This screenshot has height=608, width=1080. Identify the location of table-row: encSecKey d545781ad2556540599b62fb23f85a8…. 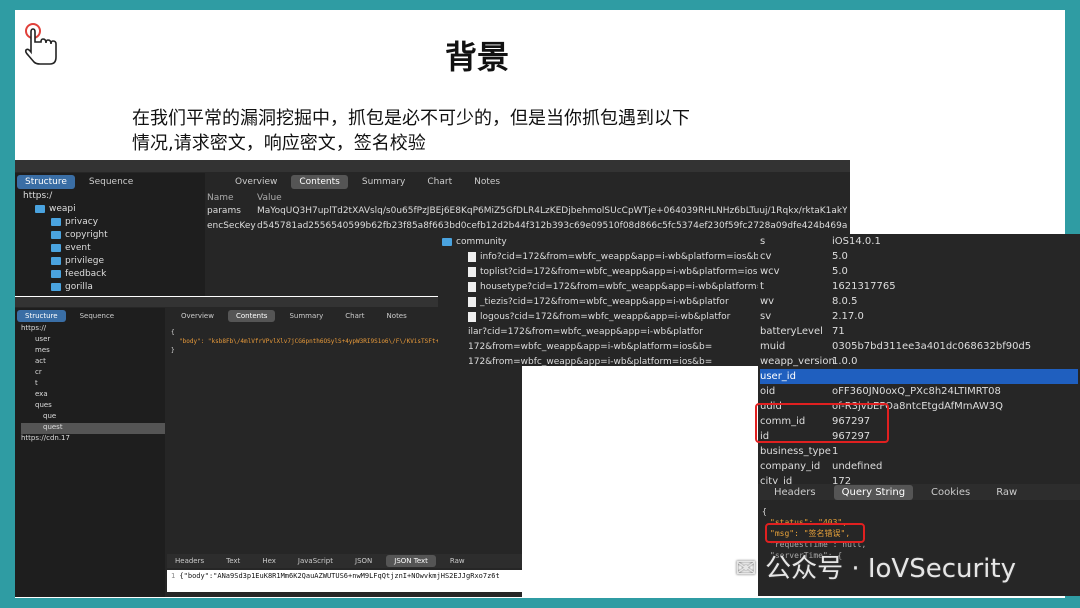
(528, 225).